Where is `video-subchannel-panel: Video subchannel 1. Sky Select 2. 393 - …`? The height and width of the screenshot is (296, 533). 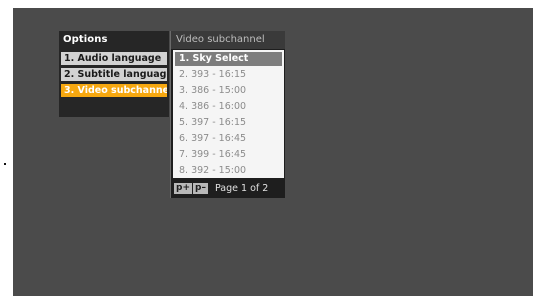
video-subchannel-panel: Video subchannel 1. Sky Select 2. 393 - … is located at coordinates (228, 114).